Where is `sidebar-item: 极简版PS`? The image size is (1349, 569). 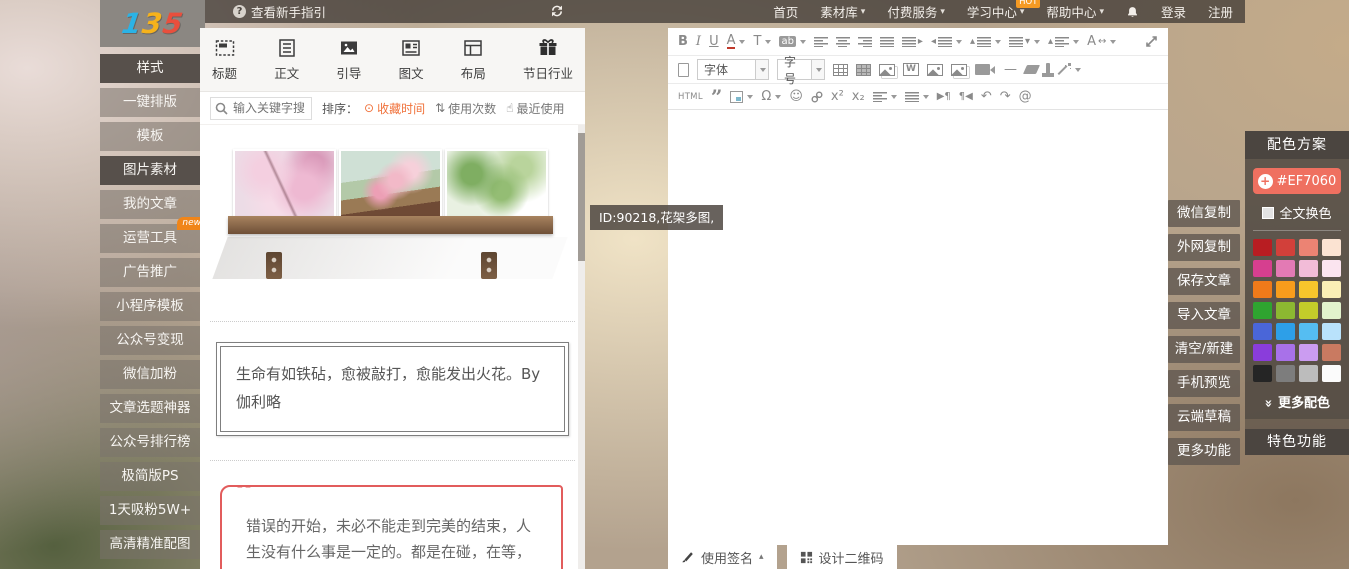 sidebar-item: 极简版PS is located at coordinates (150, 476).